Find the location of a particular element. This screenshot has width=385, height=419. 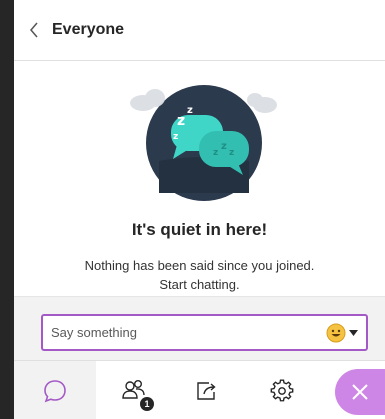

participants-count-badge: 1 is located at coordinates (147, 404).